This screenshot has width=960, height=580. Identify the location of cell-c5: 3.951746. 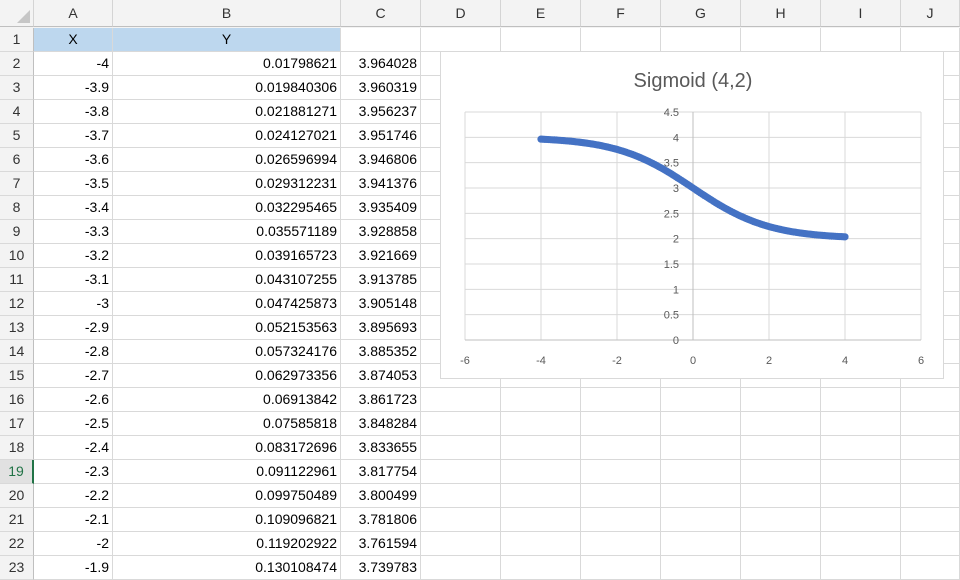
(381, 136).